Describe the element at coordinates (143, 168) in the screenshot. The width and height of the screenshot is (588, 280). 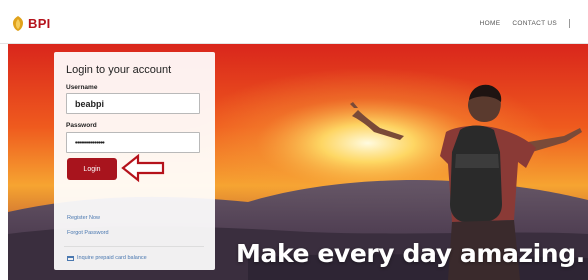
I see `pointer-arrow-icon` at that location.